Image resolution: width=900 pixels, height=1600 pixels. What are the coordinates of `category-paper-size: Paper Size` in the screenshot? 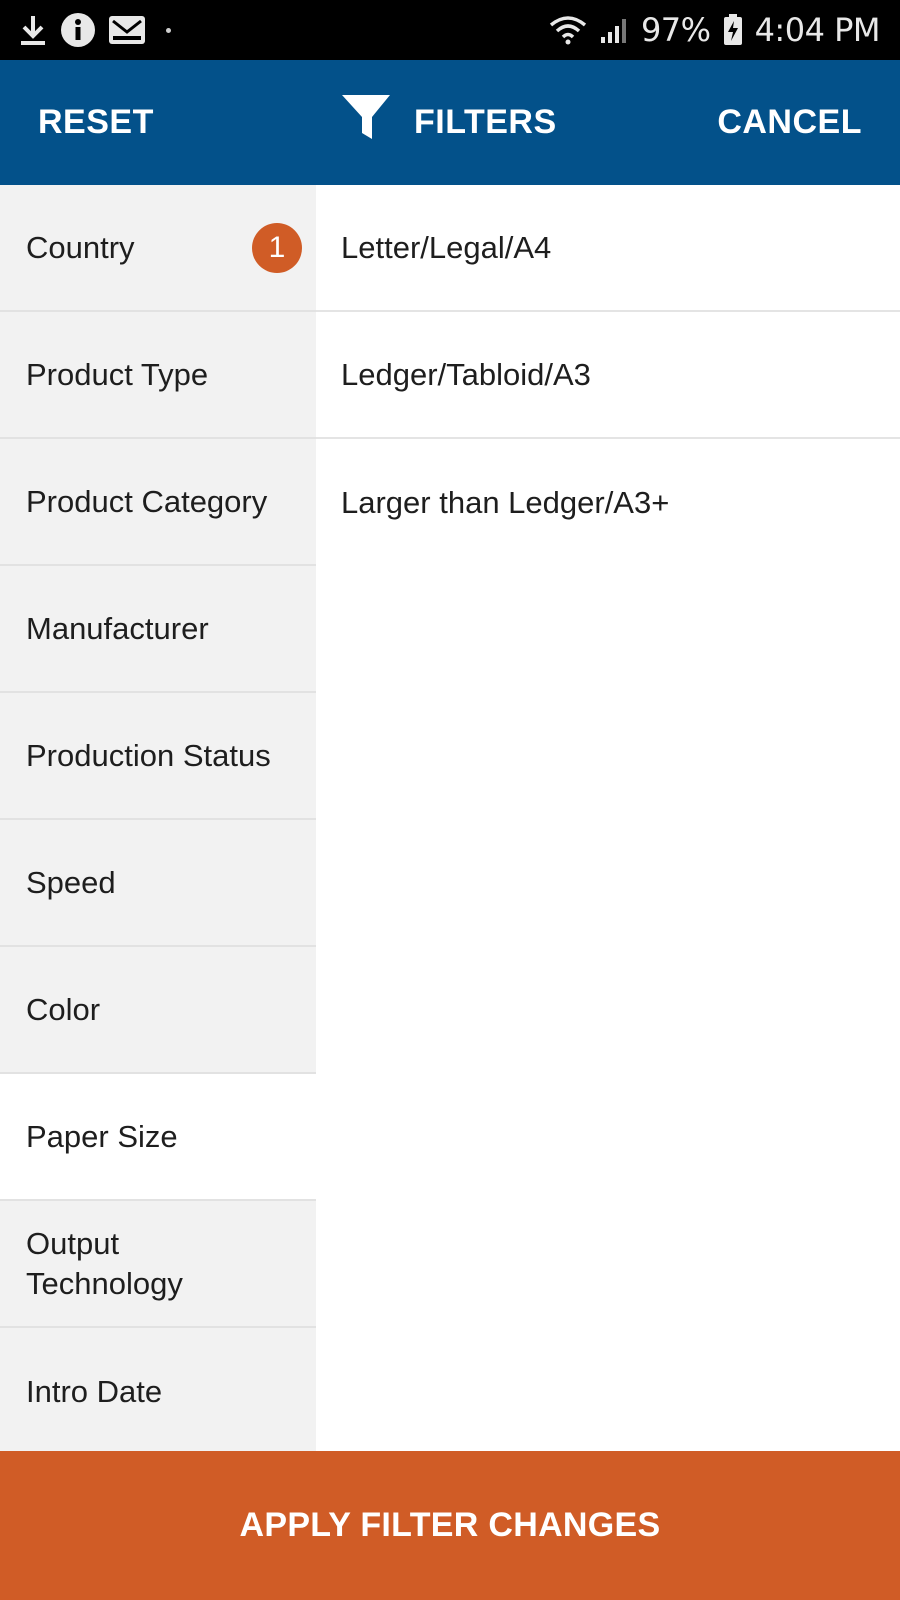 It's located at (158, 1137).